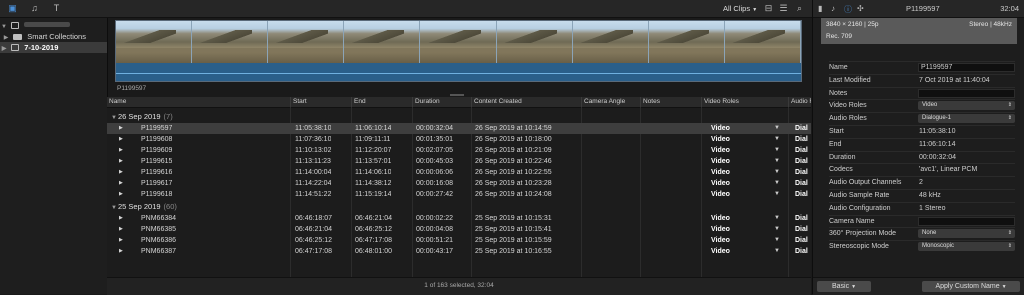 This screenshot has height=295, width=1024. I want to click on libraries-icon: ▣, so click(12, 8).